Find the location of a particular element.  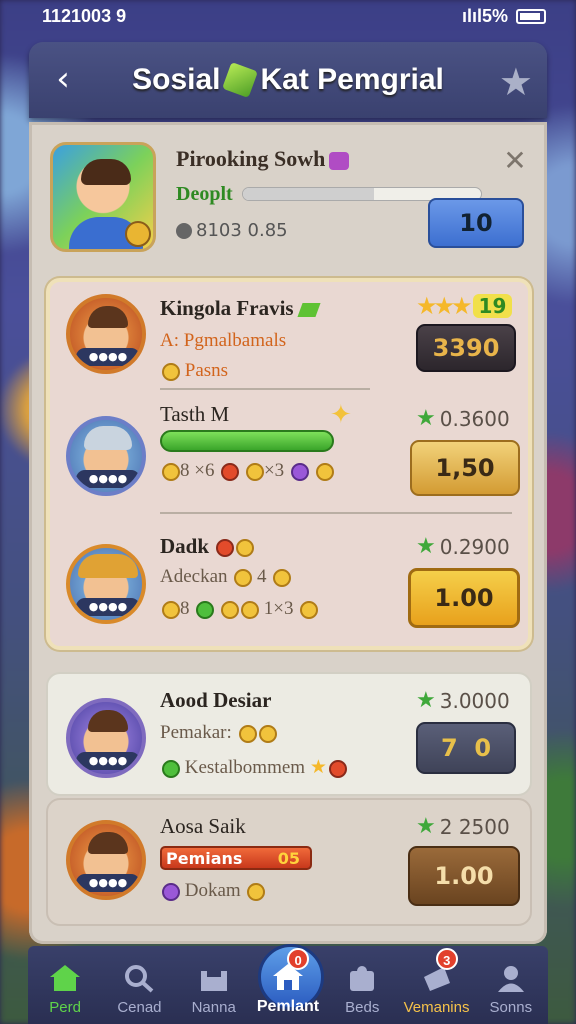

friend-subtitle: Pemakar: is located at coordinates (218, 733).